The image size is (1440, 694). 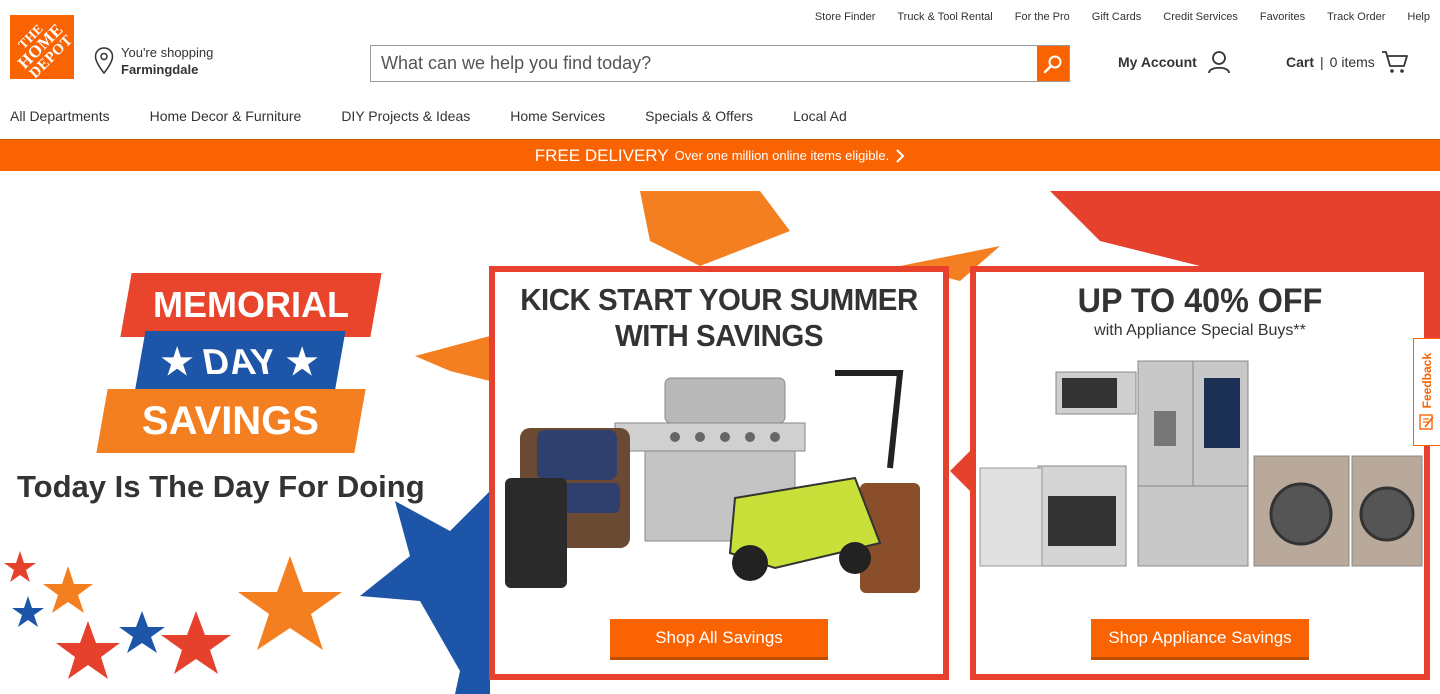 I want to click on account-label: My Account, so click(x=1157, y=62).